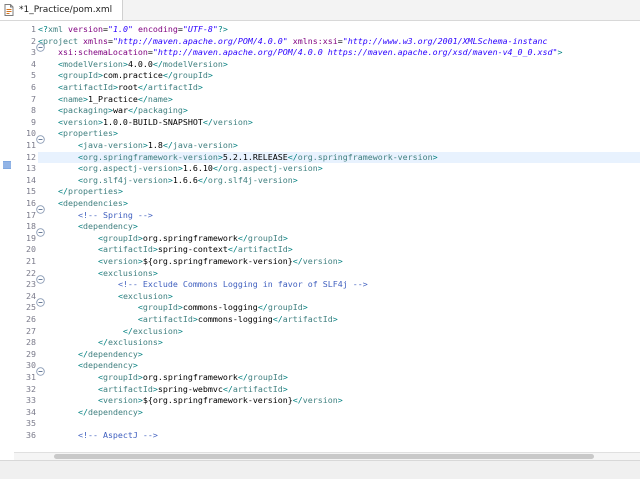  Describe the element at coordinates (320, 10) in the screenshot. I see `editor-tab-bar: *1_Practice/pom.xml` at that location.